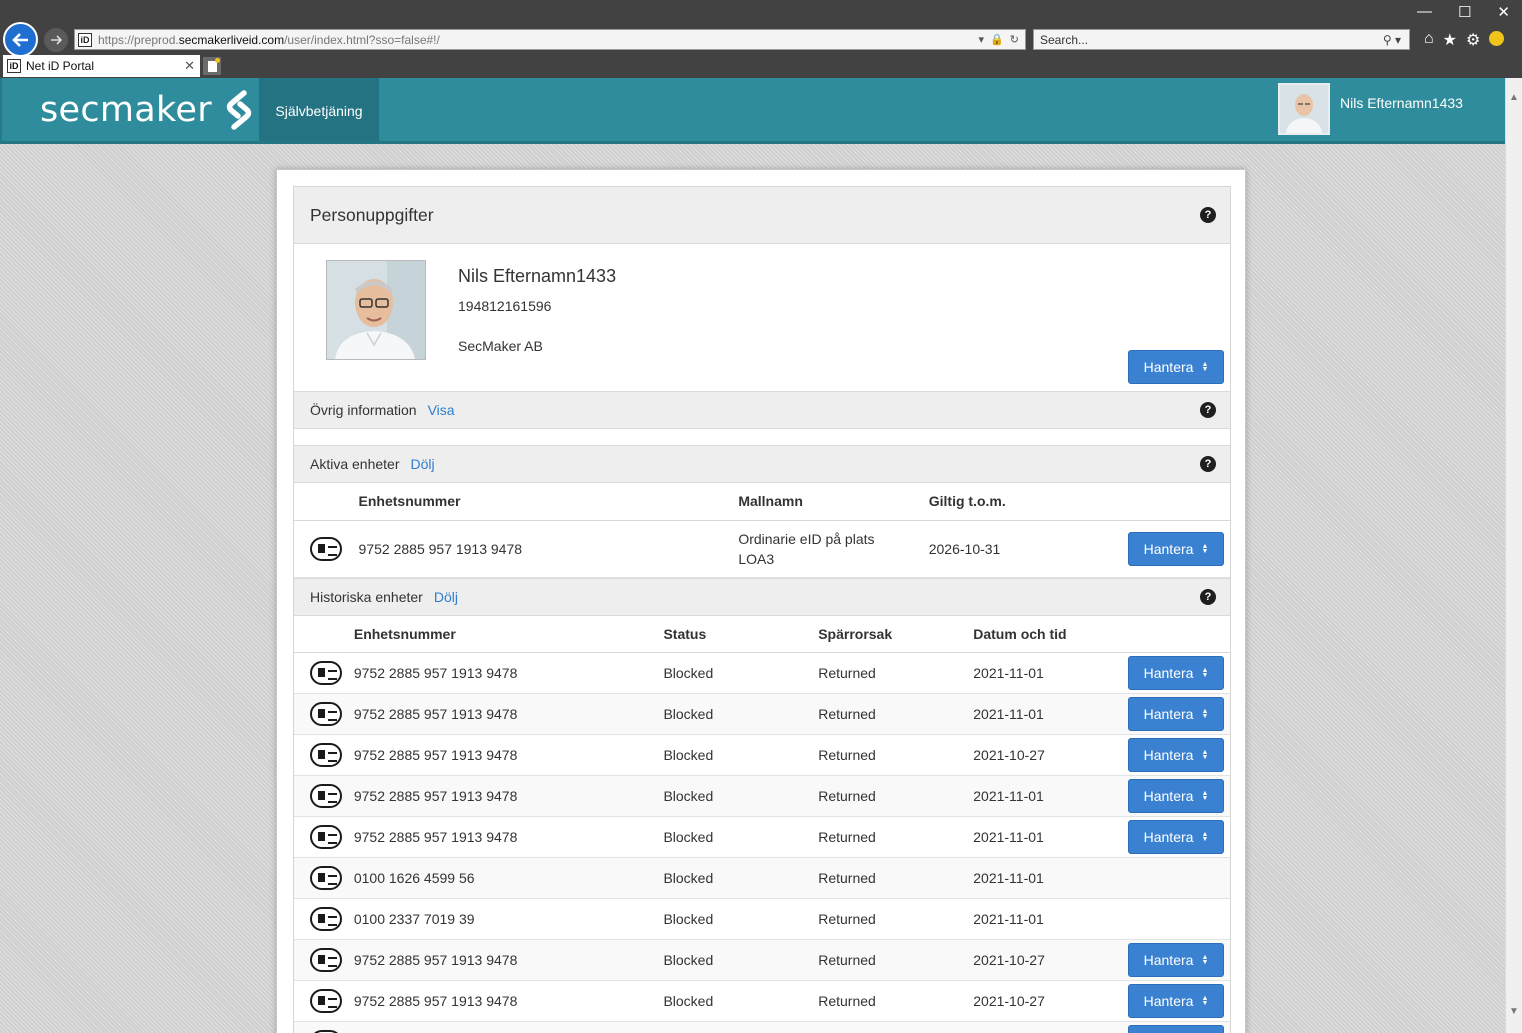 Image resolution: width=1522 pixels, height=1033 pixels. I want to click on nav-self-service: Självbetjäning, so click(319, 111).